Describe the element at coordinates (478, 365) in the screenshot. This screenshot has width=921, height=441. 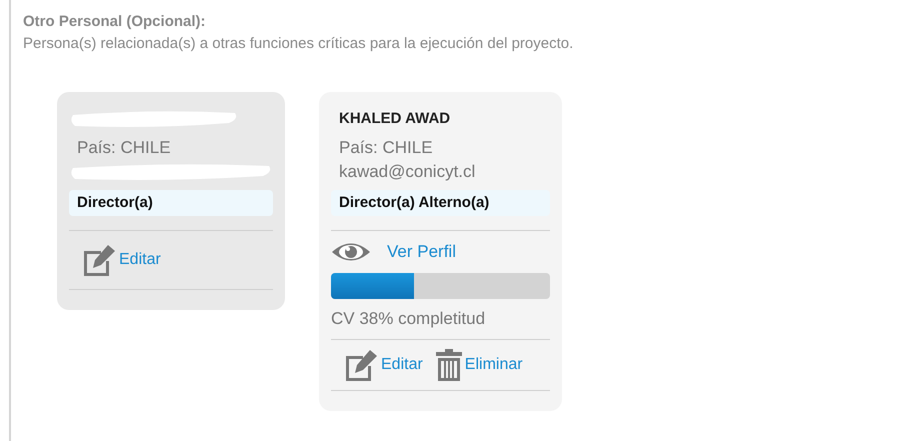
I see `delete-link: Eliminar` at that location.